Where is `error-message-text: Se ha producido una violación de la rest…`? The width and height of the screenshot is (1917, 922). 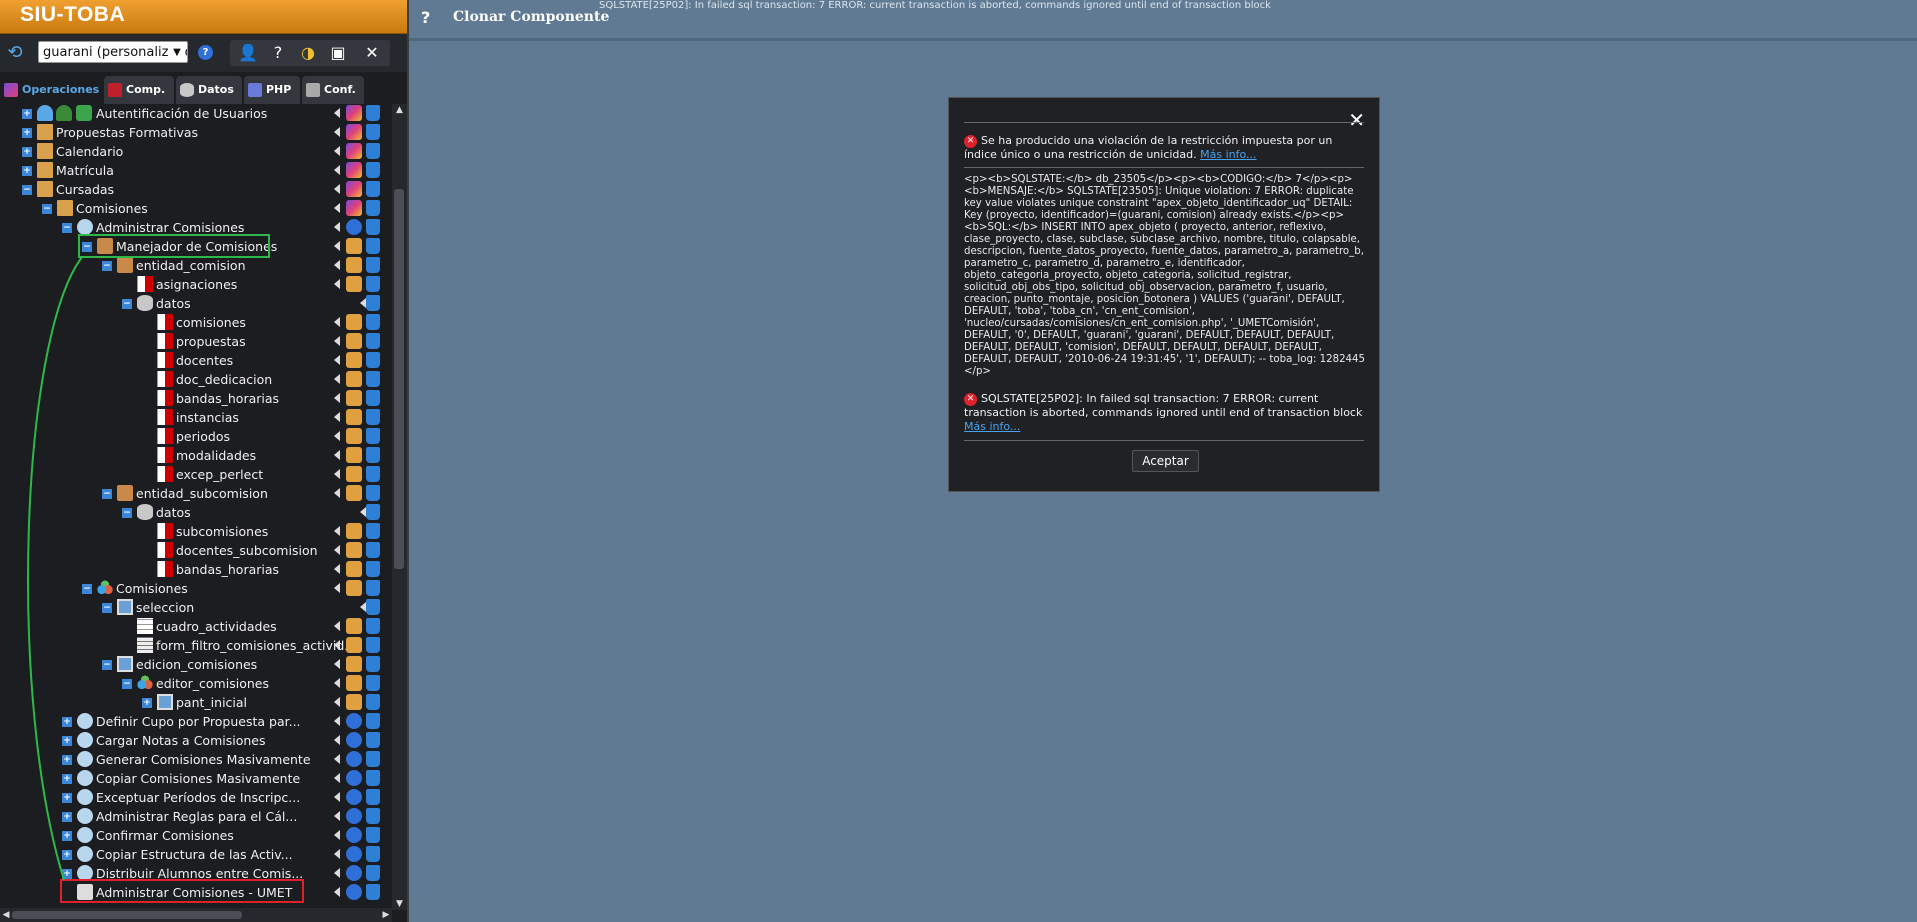
error-message-text: Se ha producido una violación de la rest… is located at coordinates (1148, 147).